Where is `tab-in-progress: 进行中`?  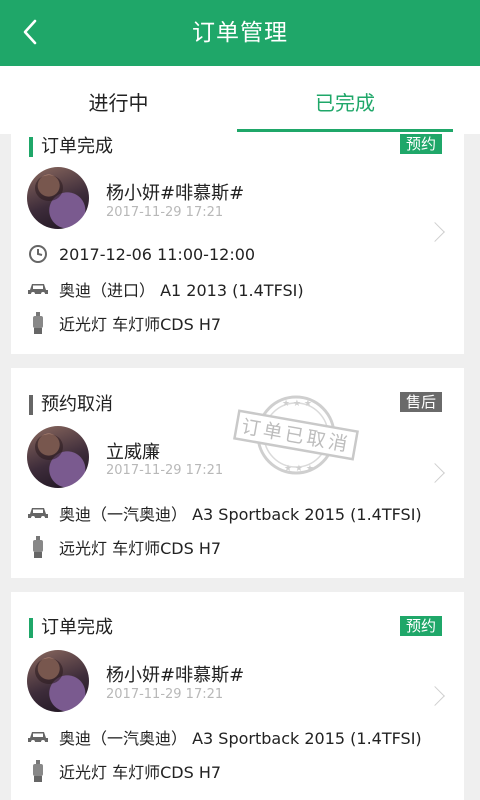 tab-in-progress: 进行中 is located at coordinates (118, 100).